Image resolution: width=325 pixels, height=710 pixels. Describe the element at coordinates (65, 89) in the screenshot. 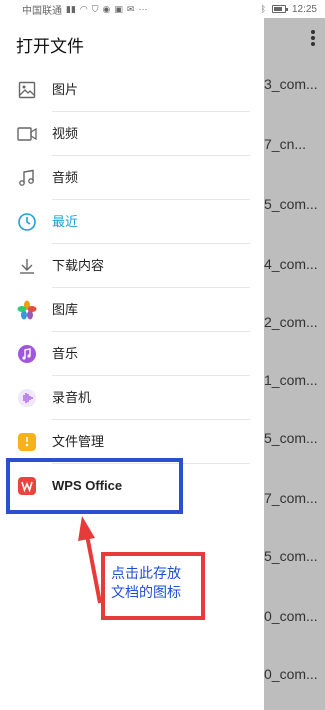

I see `menu-item-label: 图片` at that location.